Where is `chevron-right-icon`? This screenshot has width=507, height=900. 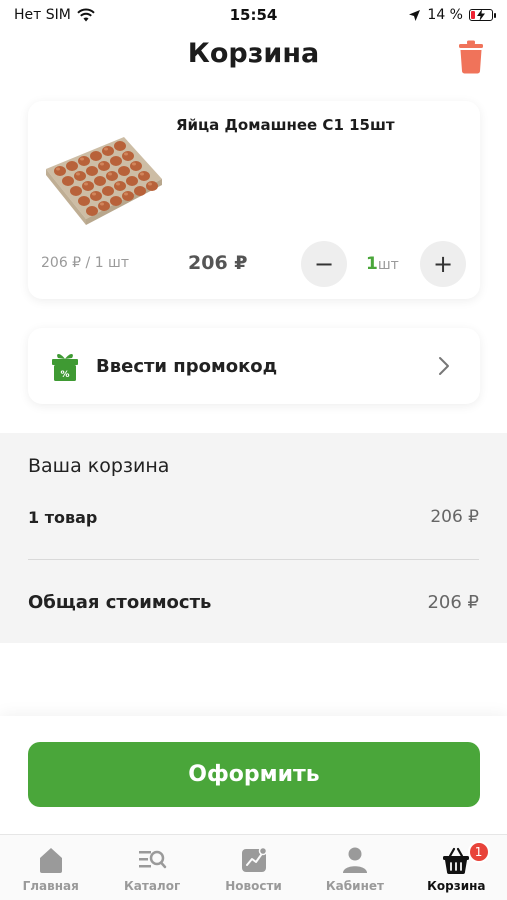
chevron-right-icon is located at coordinates (444, 366).